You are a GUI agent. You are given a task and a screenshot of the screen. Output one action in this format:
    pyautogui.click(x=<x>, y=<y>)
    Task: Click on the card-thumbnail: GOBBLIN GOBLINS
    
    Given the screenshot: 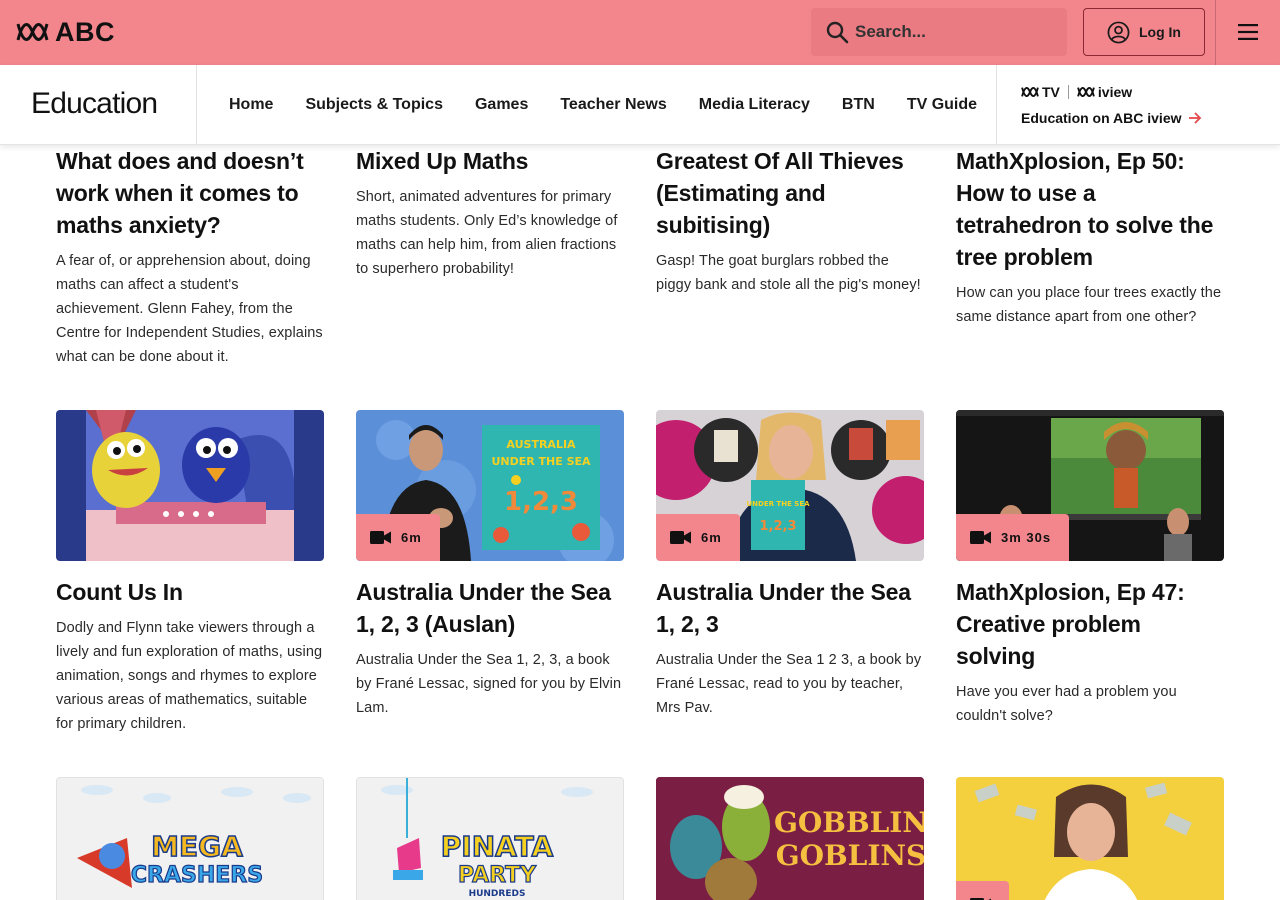 What is the action you would take?
    pyautogui.click(x=790, y=838)
    